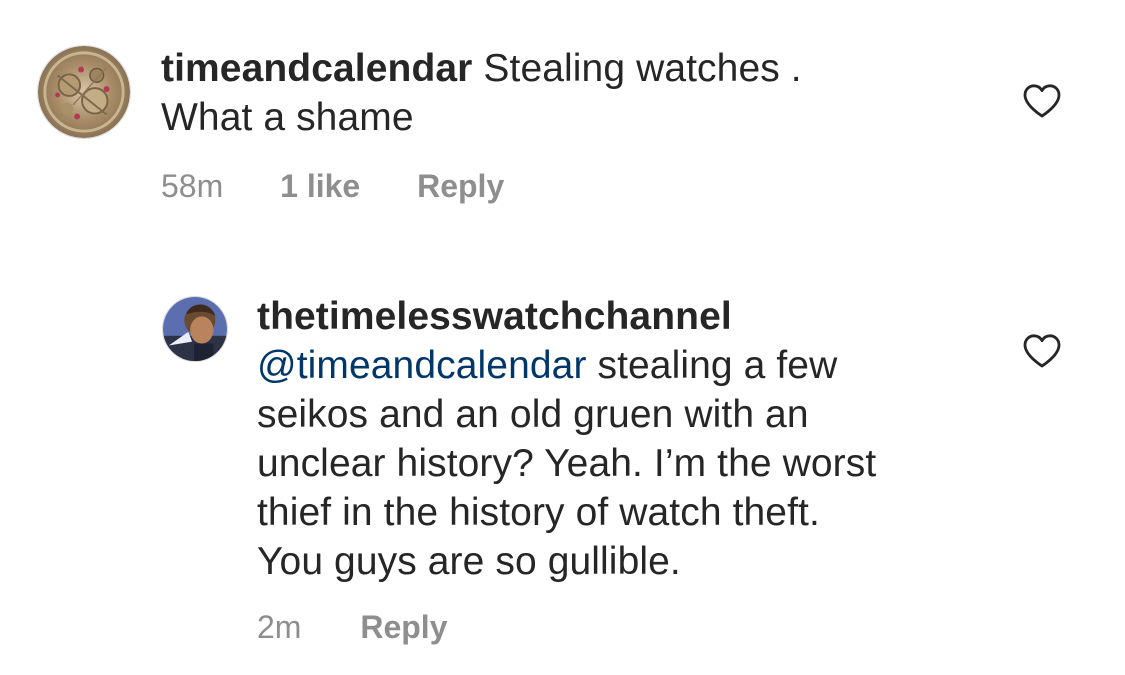 The height and width of the screenshot is (675, 1125). What do you see at coordinates (712, 365) in the screenshot?
I see `comment-body-line: stealing a few` at bounding box center [712, 365].